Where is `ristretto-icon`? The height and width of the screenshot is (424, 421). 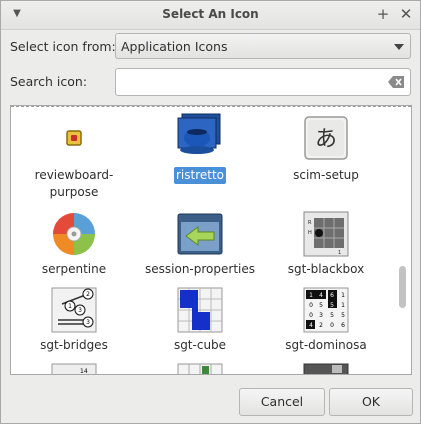
ristretto-icon is located at coordinates (199, 133).